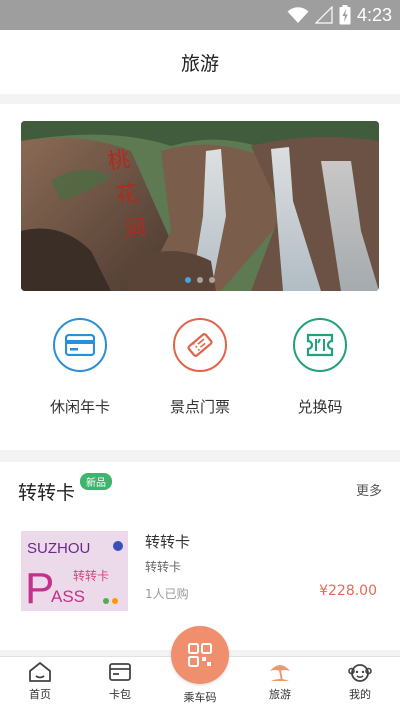 The width and height of the screenshot is (400, 710). I want to click on monkey-face-icon, so click(360, 673).